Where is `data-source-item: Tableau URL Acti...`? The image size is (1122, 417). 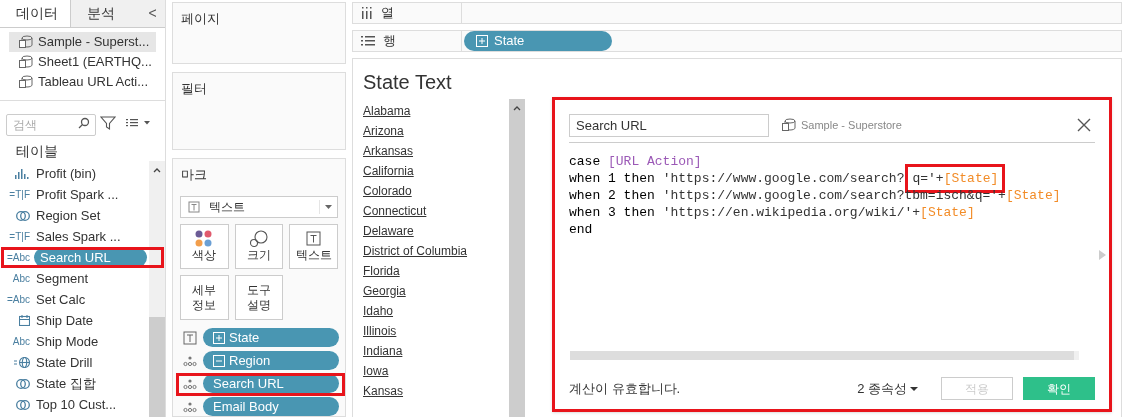 data-source-item: Tableau URL Acti... is located at coordinates (82, 82).